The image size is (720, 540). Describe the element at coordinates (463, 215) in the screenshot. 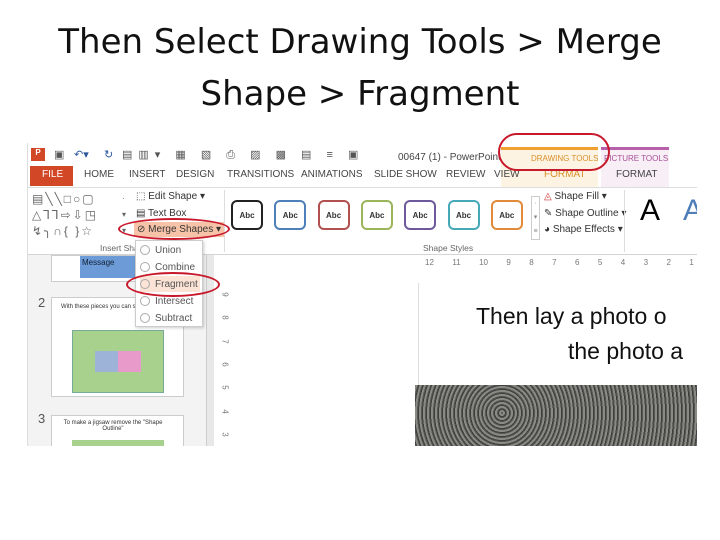

I see `shape-style-6: Abc` at that location.